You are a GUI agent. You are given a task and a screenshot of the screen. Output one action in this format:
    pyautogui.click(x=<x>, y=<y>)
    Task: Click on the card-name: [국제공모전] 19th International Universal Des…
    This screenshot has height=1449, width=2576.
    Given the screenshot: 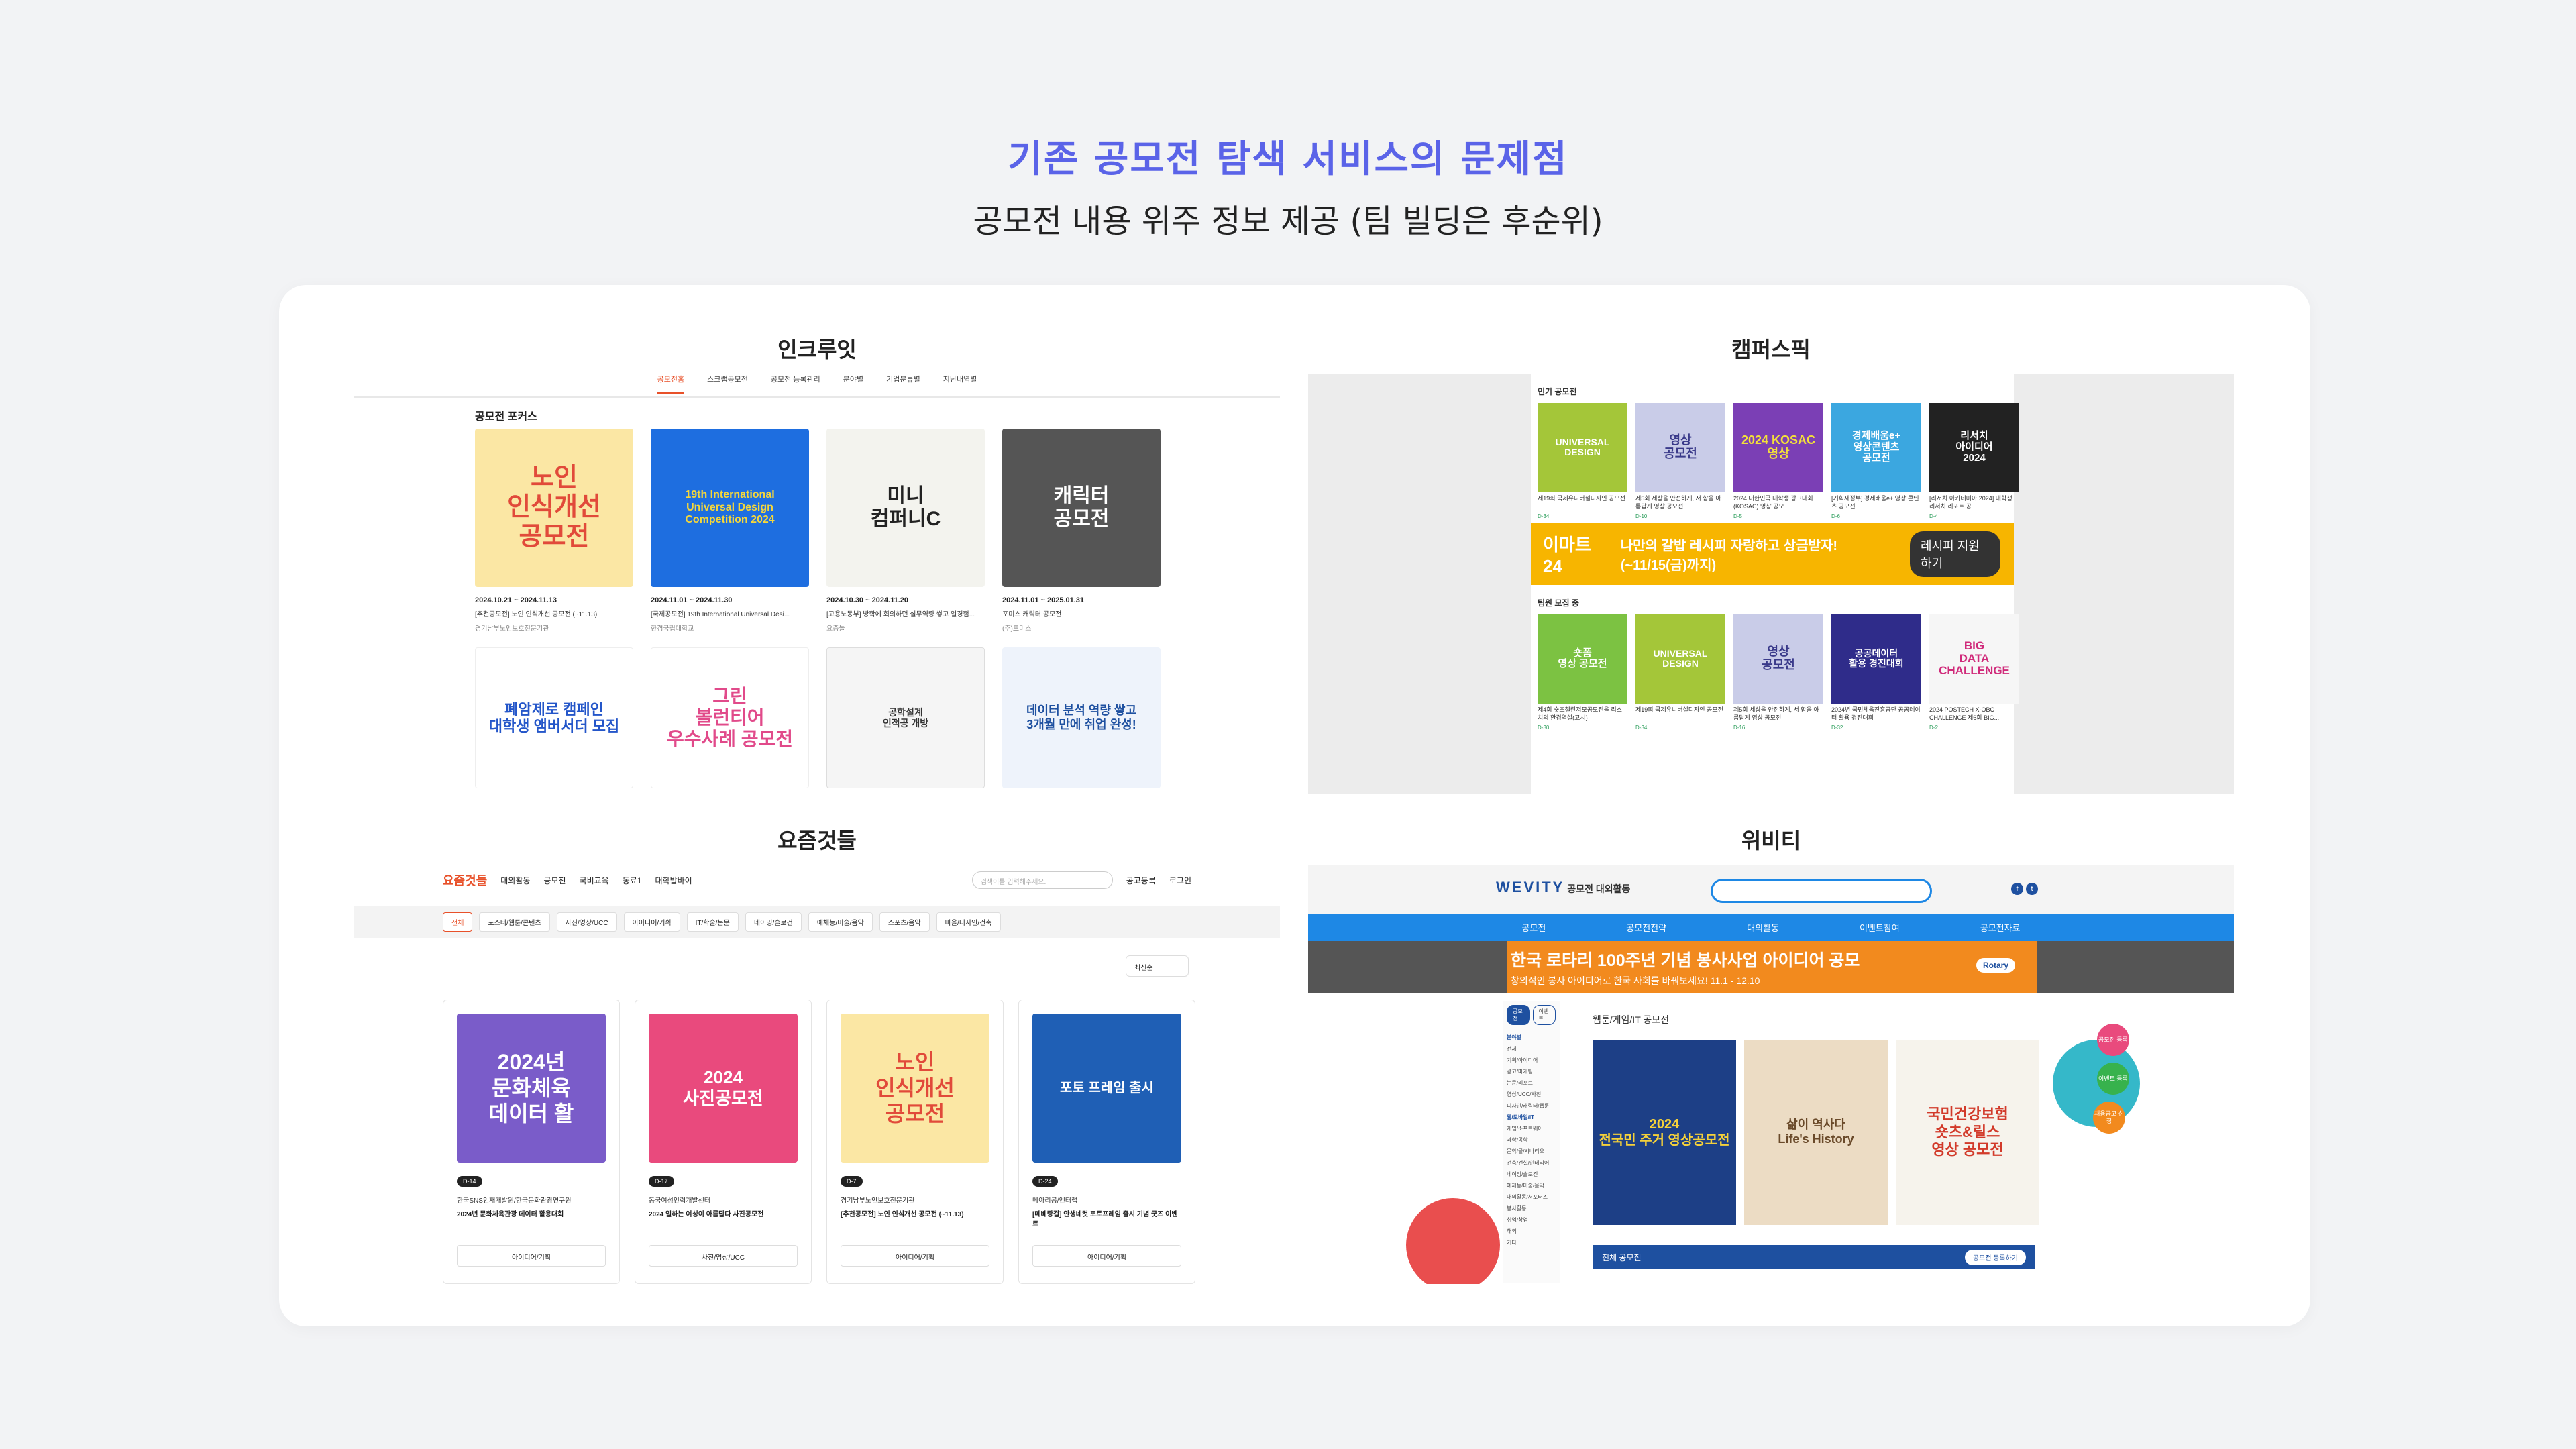 What is the action you would take?
    pyautogui.click(x=720, y=615)
    